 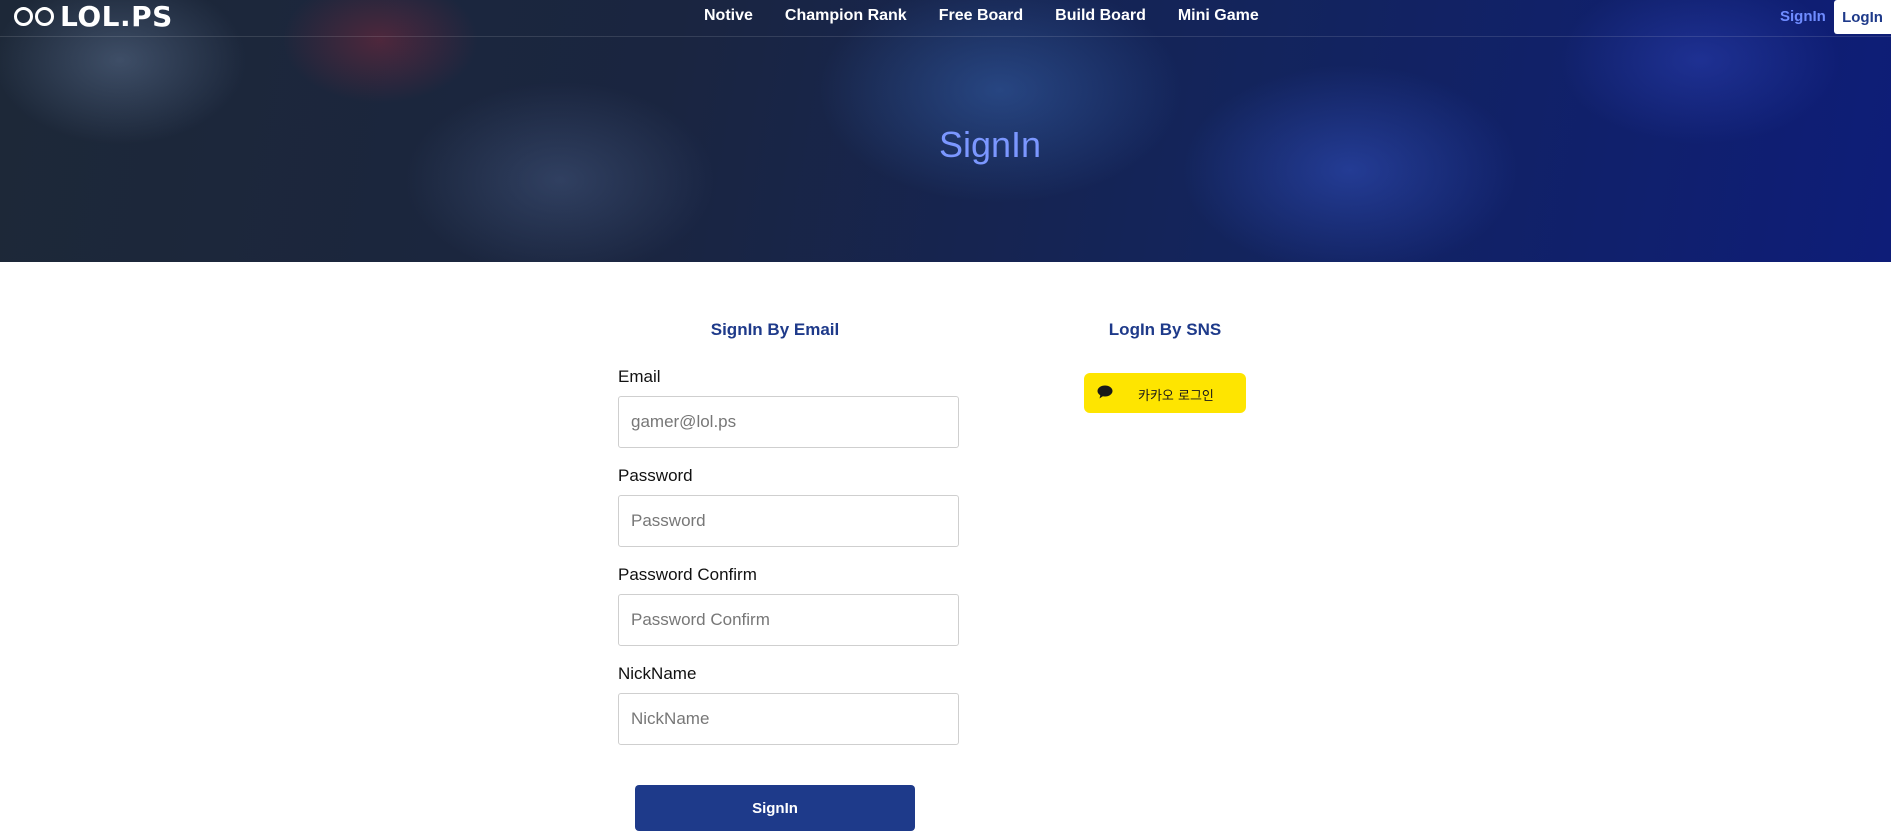 I want to click on speech-bubble-icon, so click(x=1105, y=392).